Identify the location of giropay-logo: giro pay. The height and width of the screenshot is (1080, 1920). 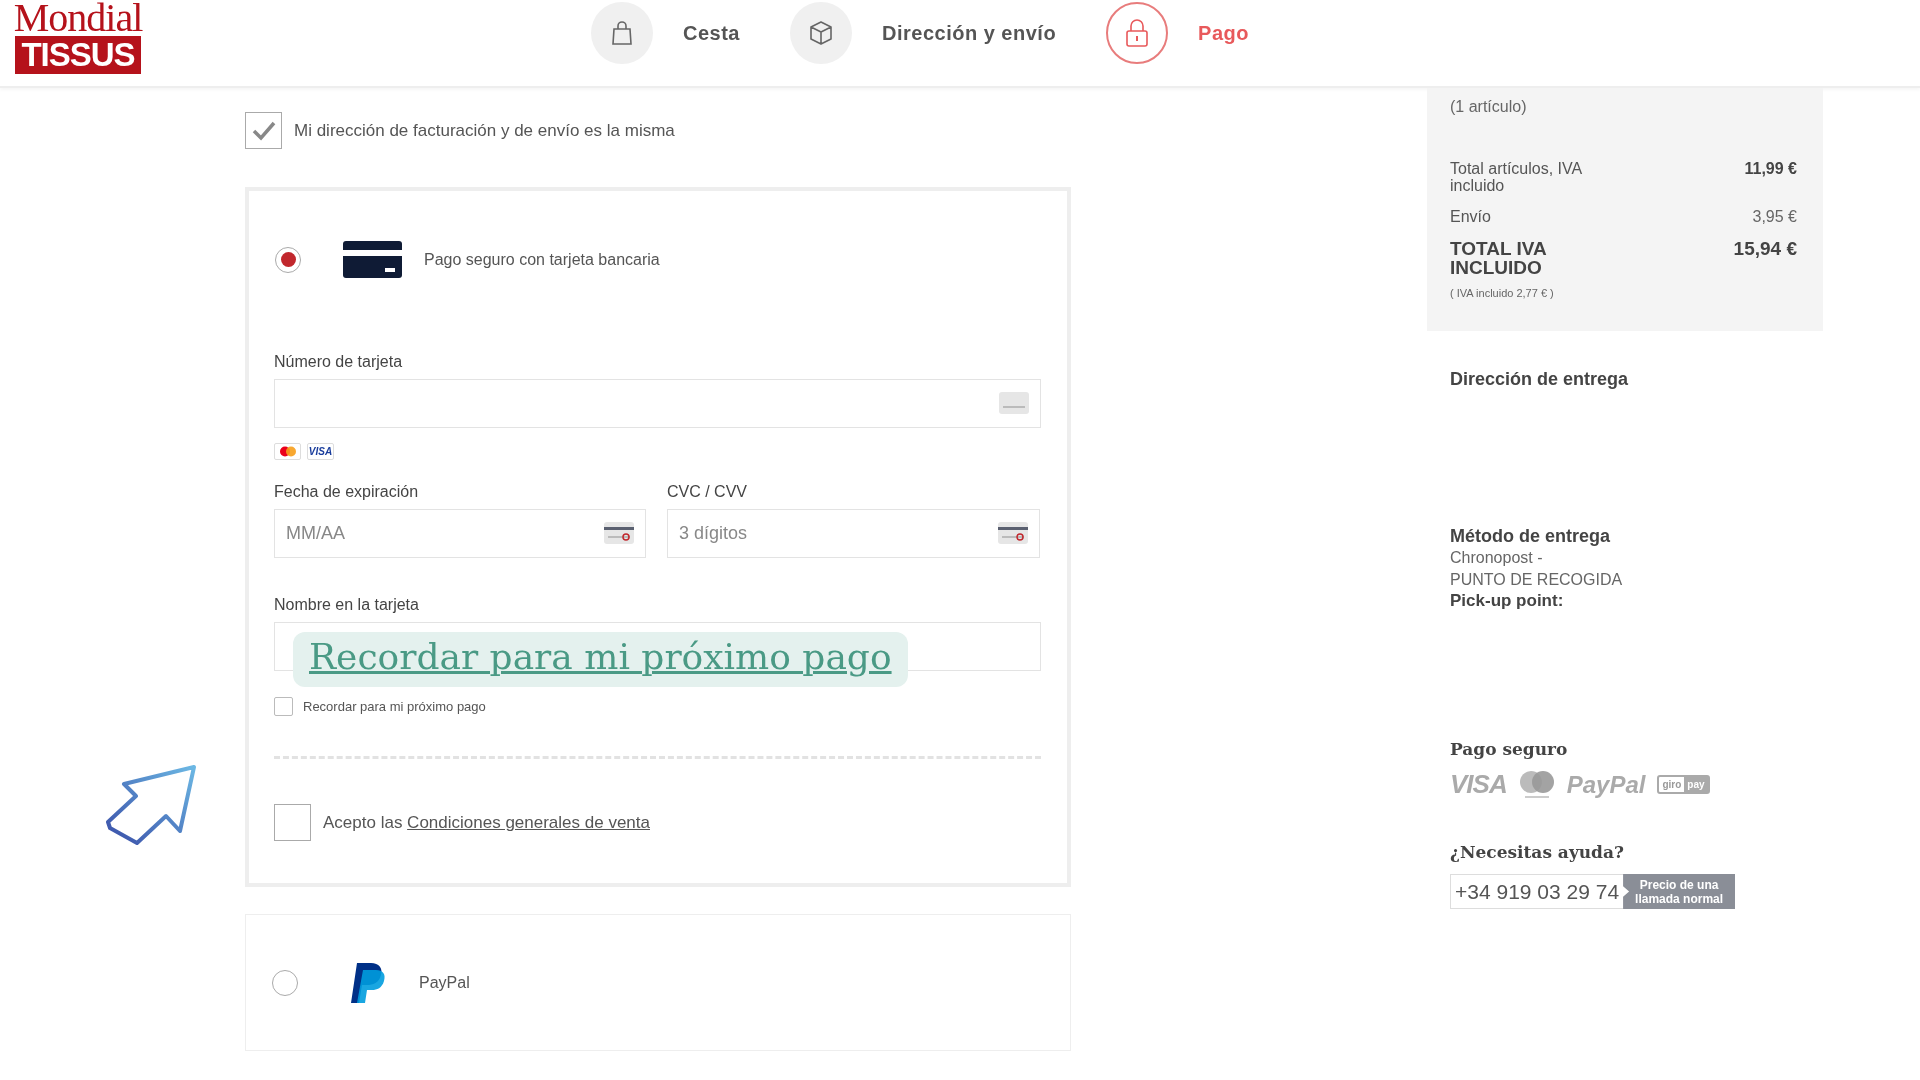
(1683, 784).